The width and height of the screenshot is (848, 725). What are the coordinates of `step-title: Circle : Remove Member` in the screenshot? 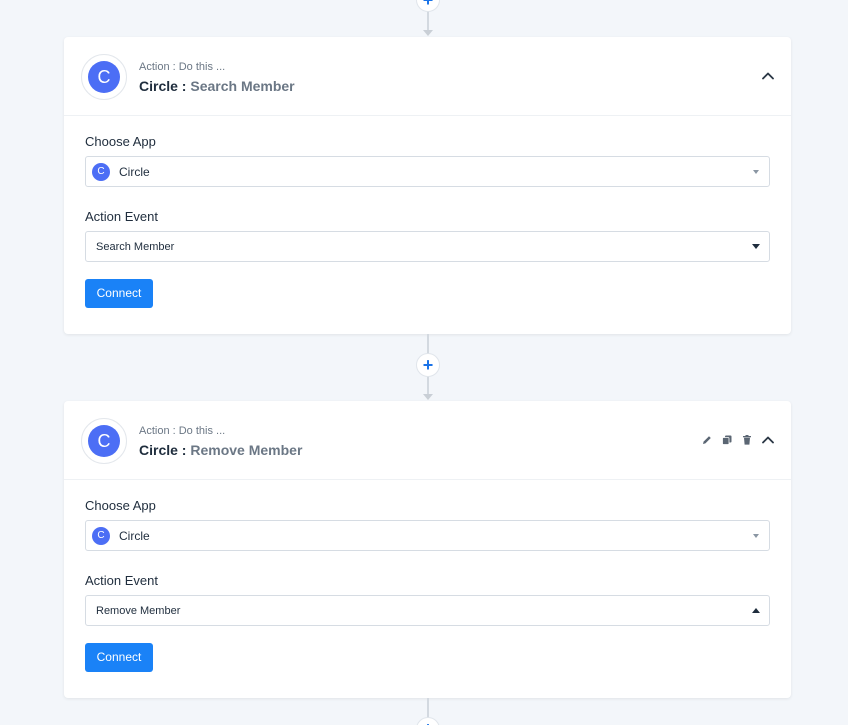 It's located at (220, 450).